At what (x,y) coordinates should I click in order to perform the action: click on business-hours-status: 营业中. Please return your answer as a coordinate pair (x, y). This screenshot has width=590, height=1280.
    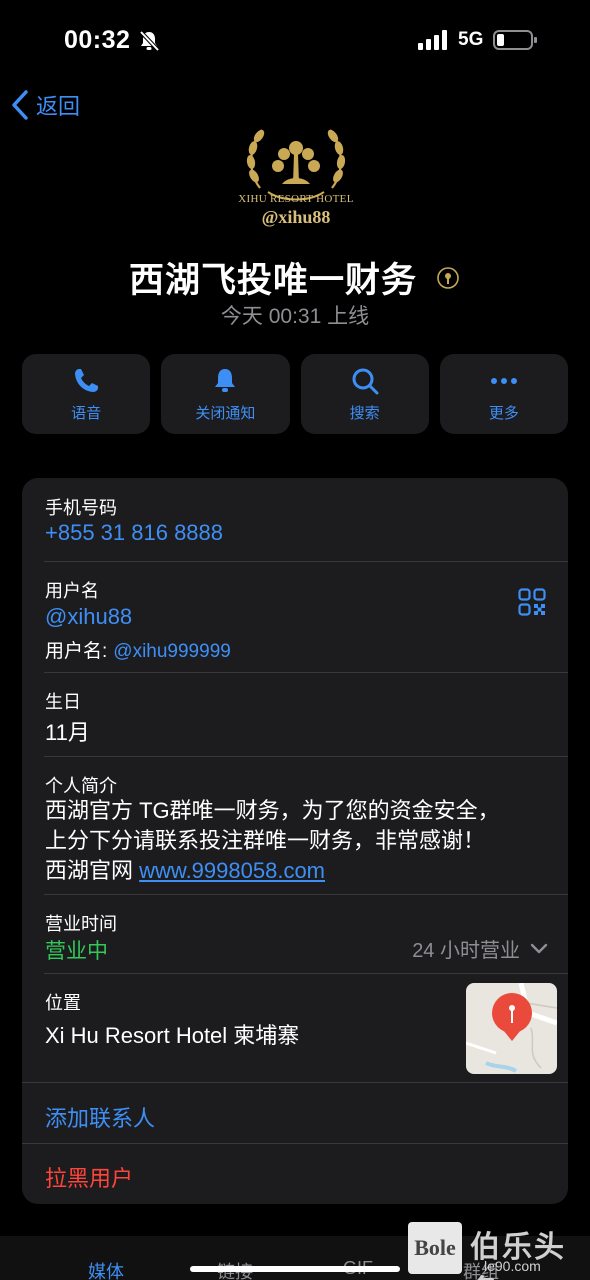
    Looking at the image, I should click on (76, 950).